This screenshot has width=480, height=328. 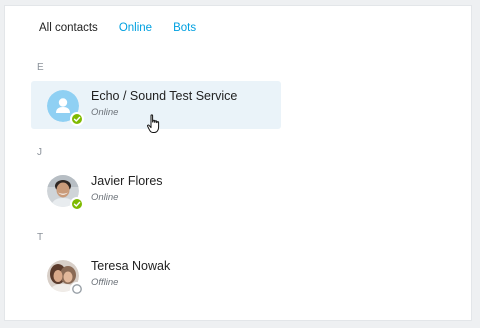 I want to click on tab-bots: Bots, so click(x=184, y=28).